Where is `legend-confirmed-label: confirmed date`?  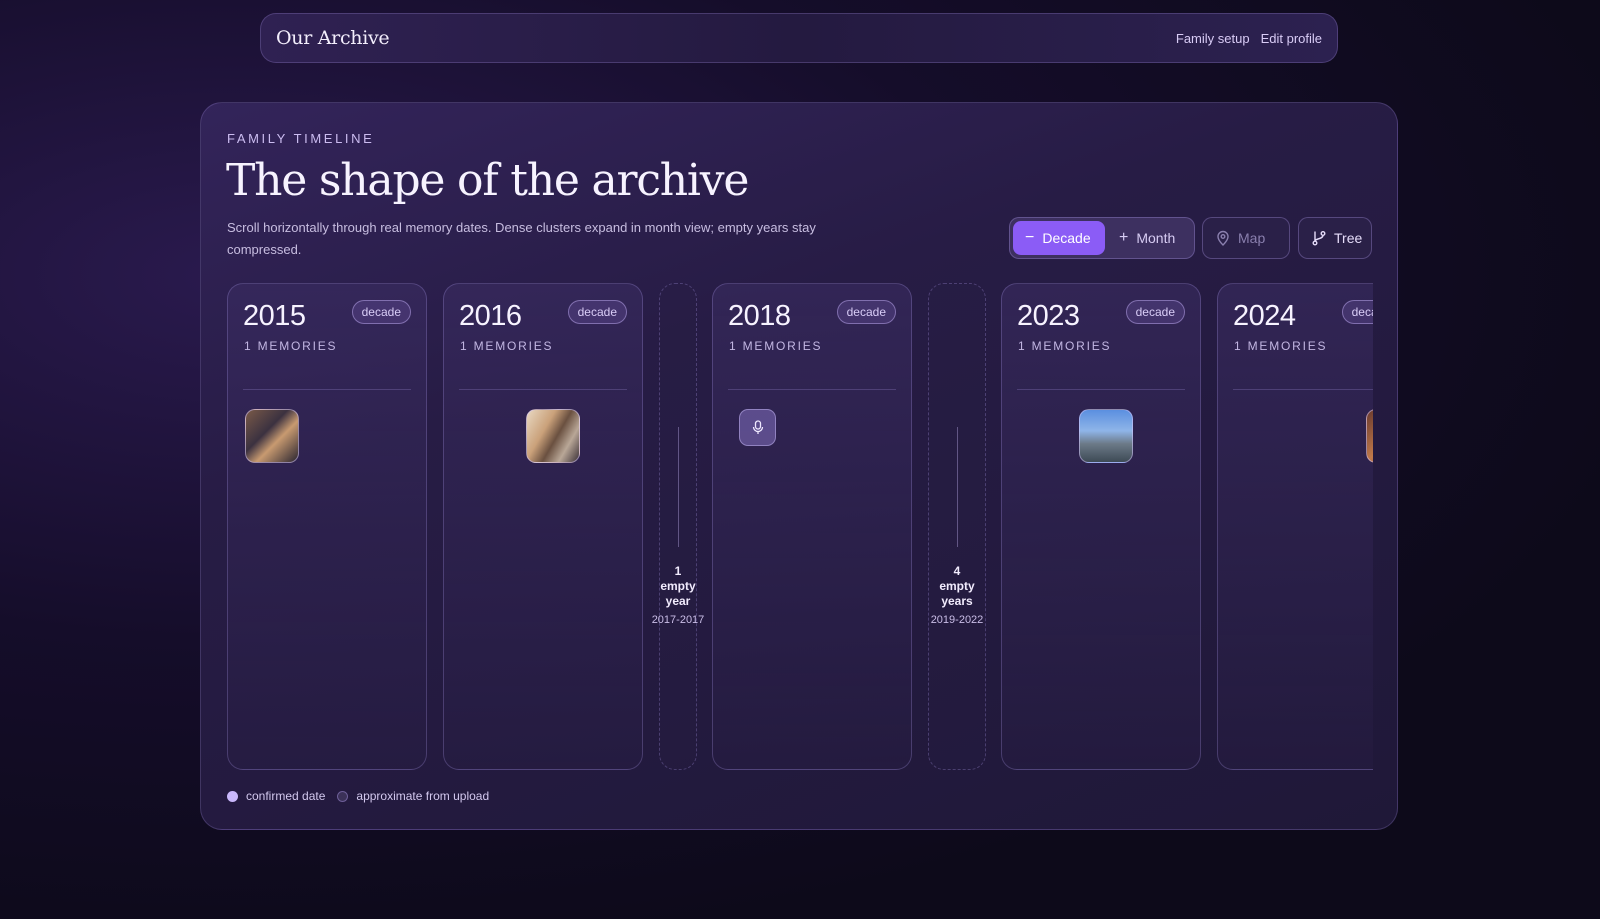
legend-confirmed-label: confirmed date is located at coordinates (286, 796).